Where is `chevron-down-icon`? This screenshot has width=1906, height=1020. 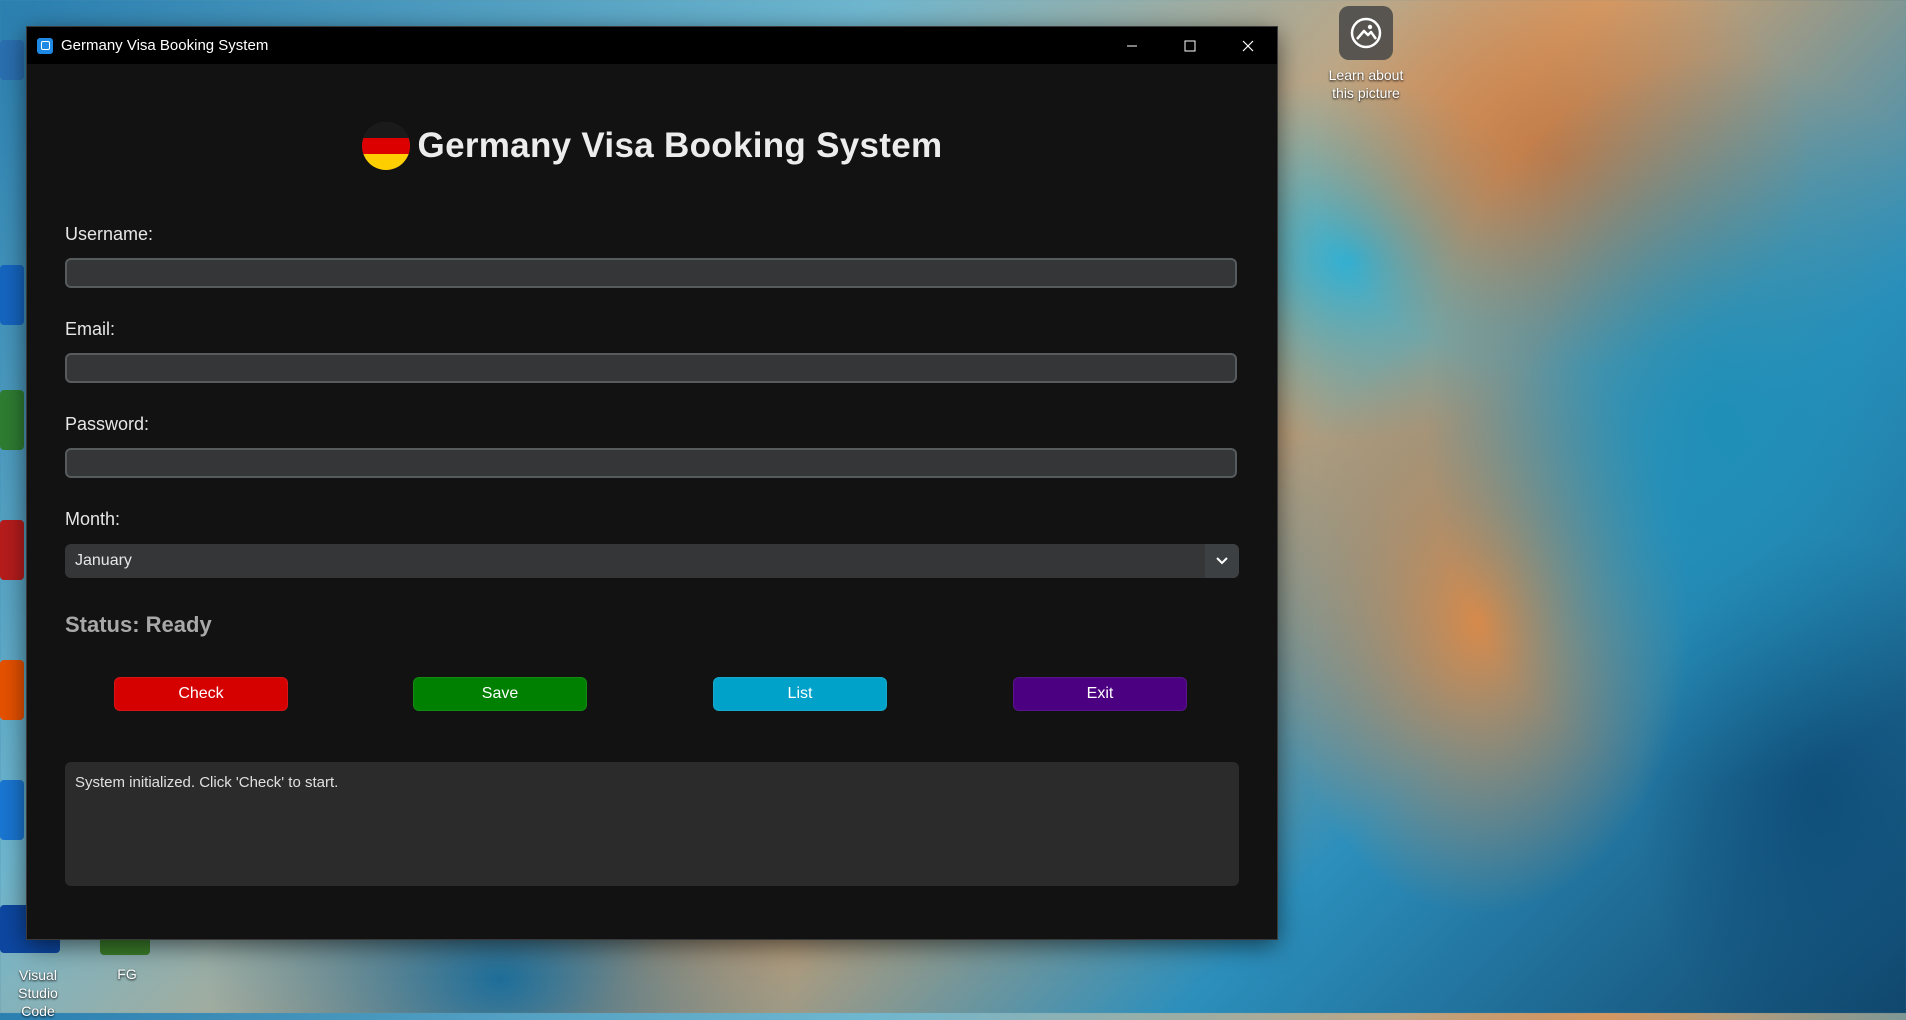 chevron-down-icon is located at coordinates (1222, 561).